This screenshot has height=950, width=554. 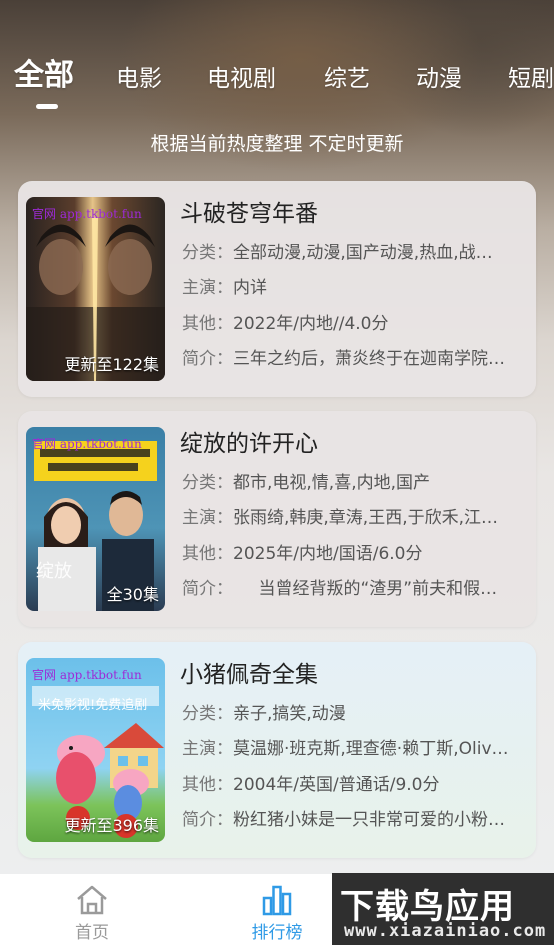 I want to click on tab-short-drama: 短剧, so click(x=531, y=79).